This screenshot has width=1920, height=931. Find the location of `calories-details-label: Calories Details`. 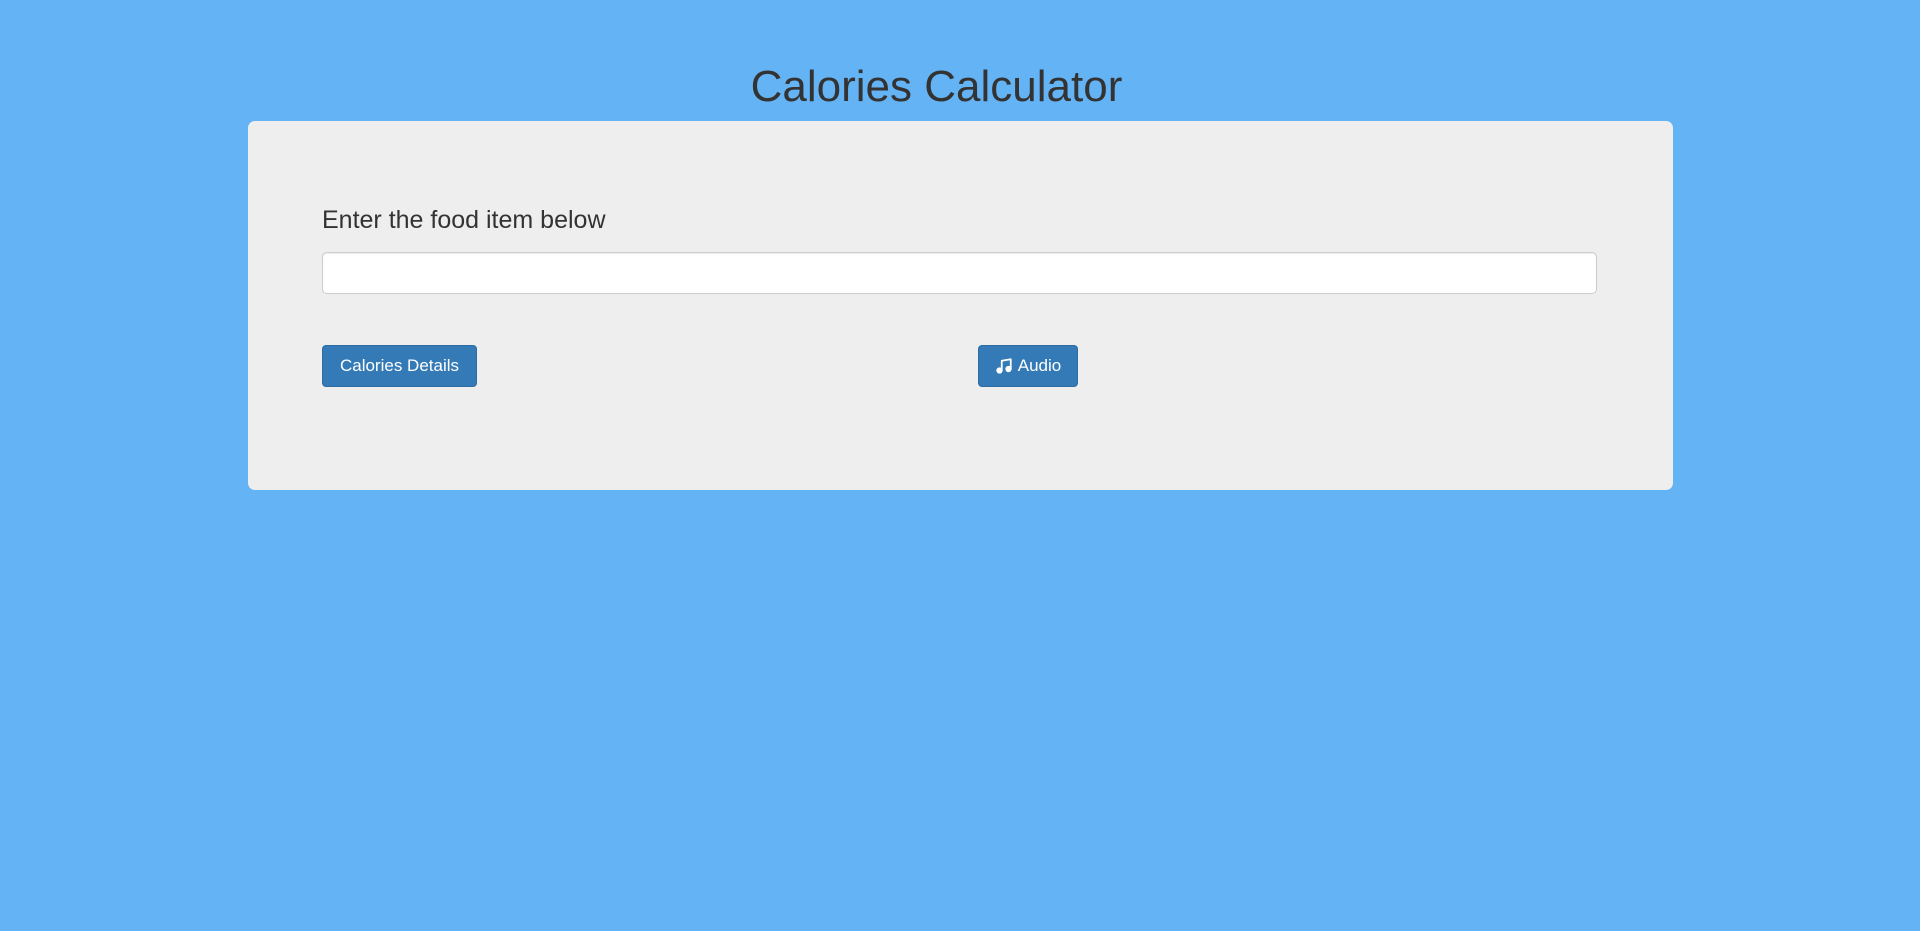

calories-details-label: Calories Details is located at coordinates (399, 365).